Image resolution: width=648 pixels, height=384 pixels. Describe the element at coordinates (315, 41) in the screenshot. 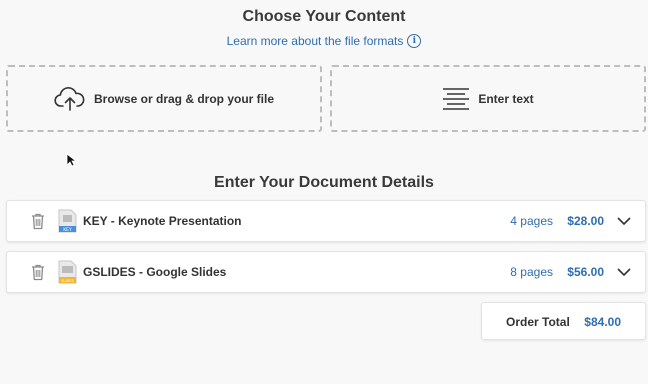

I see `learn-more-label: Learn more about the file formats` at that location.